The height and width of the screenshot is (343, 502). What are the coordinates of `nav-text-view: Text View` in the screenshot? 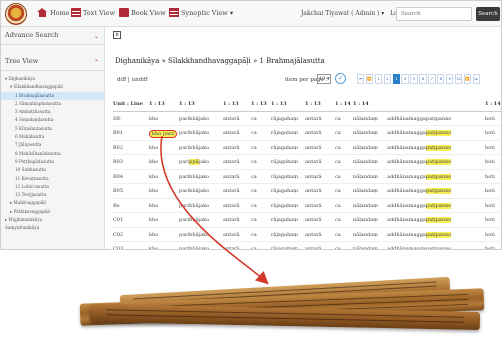 It's located at (93, 12).